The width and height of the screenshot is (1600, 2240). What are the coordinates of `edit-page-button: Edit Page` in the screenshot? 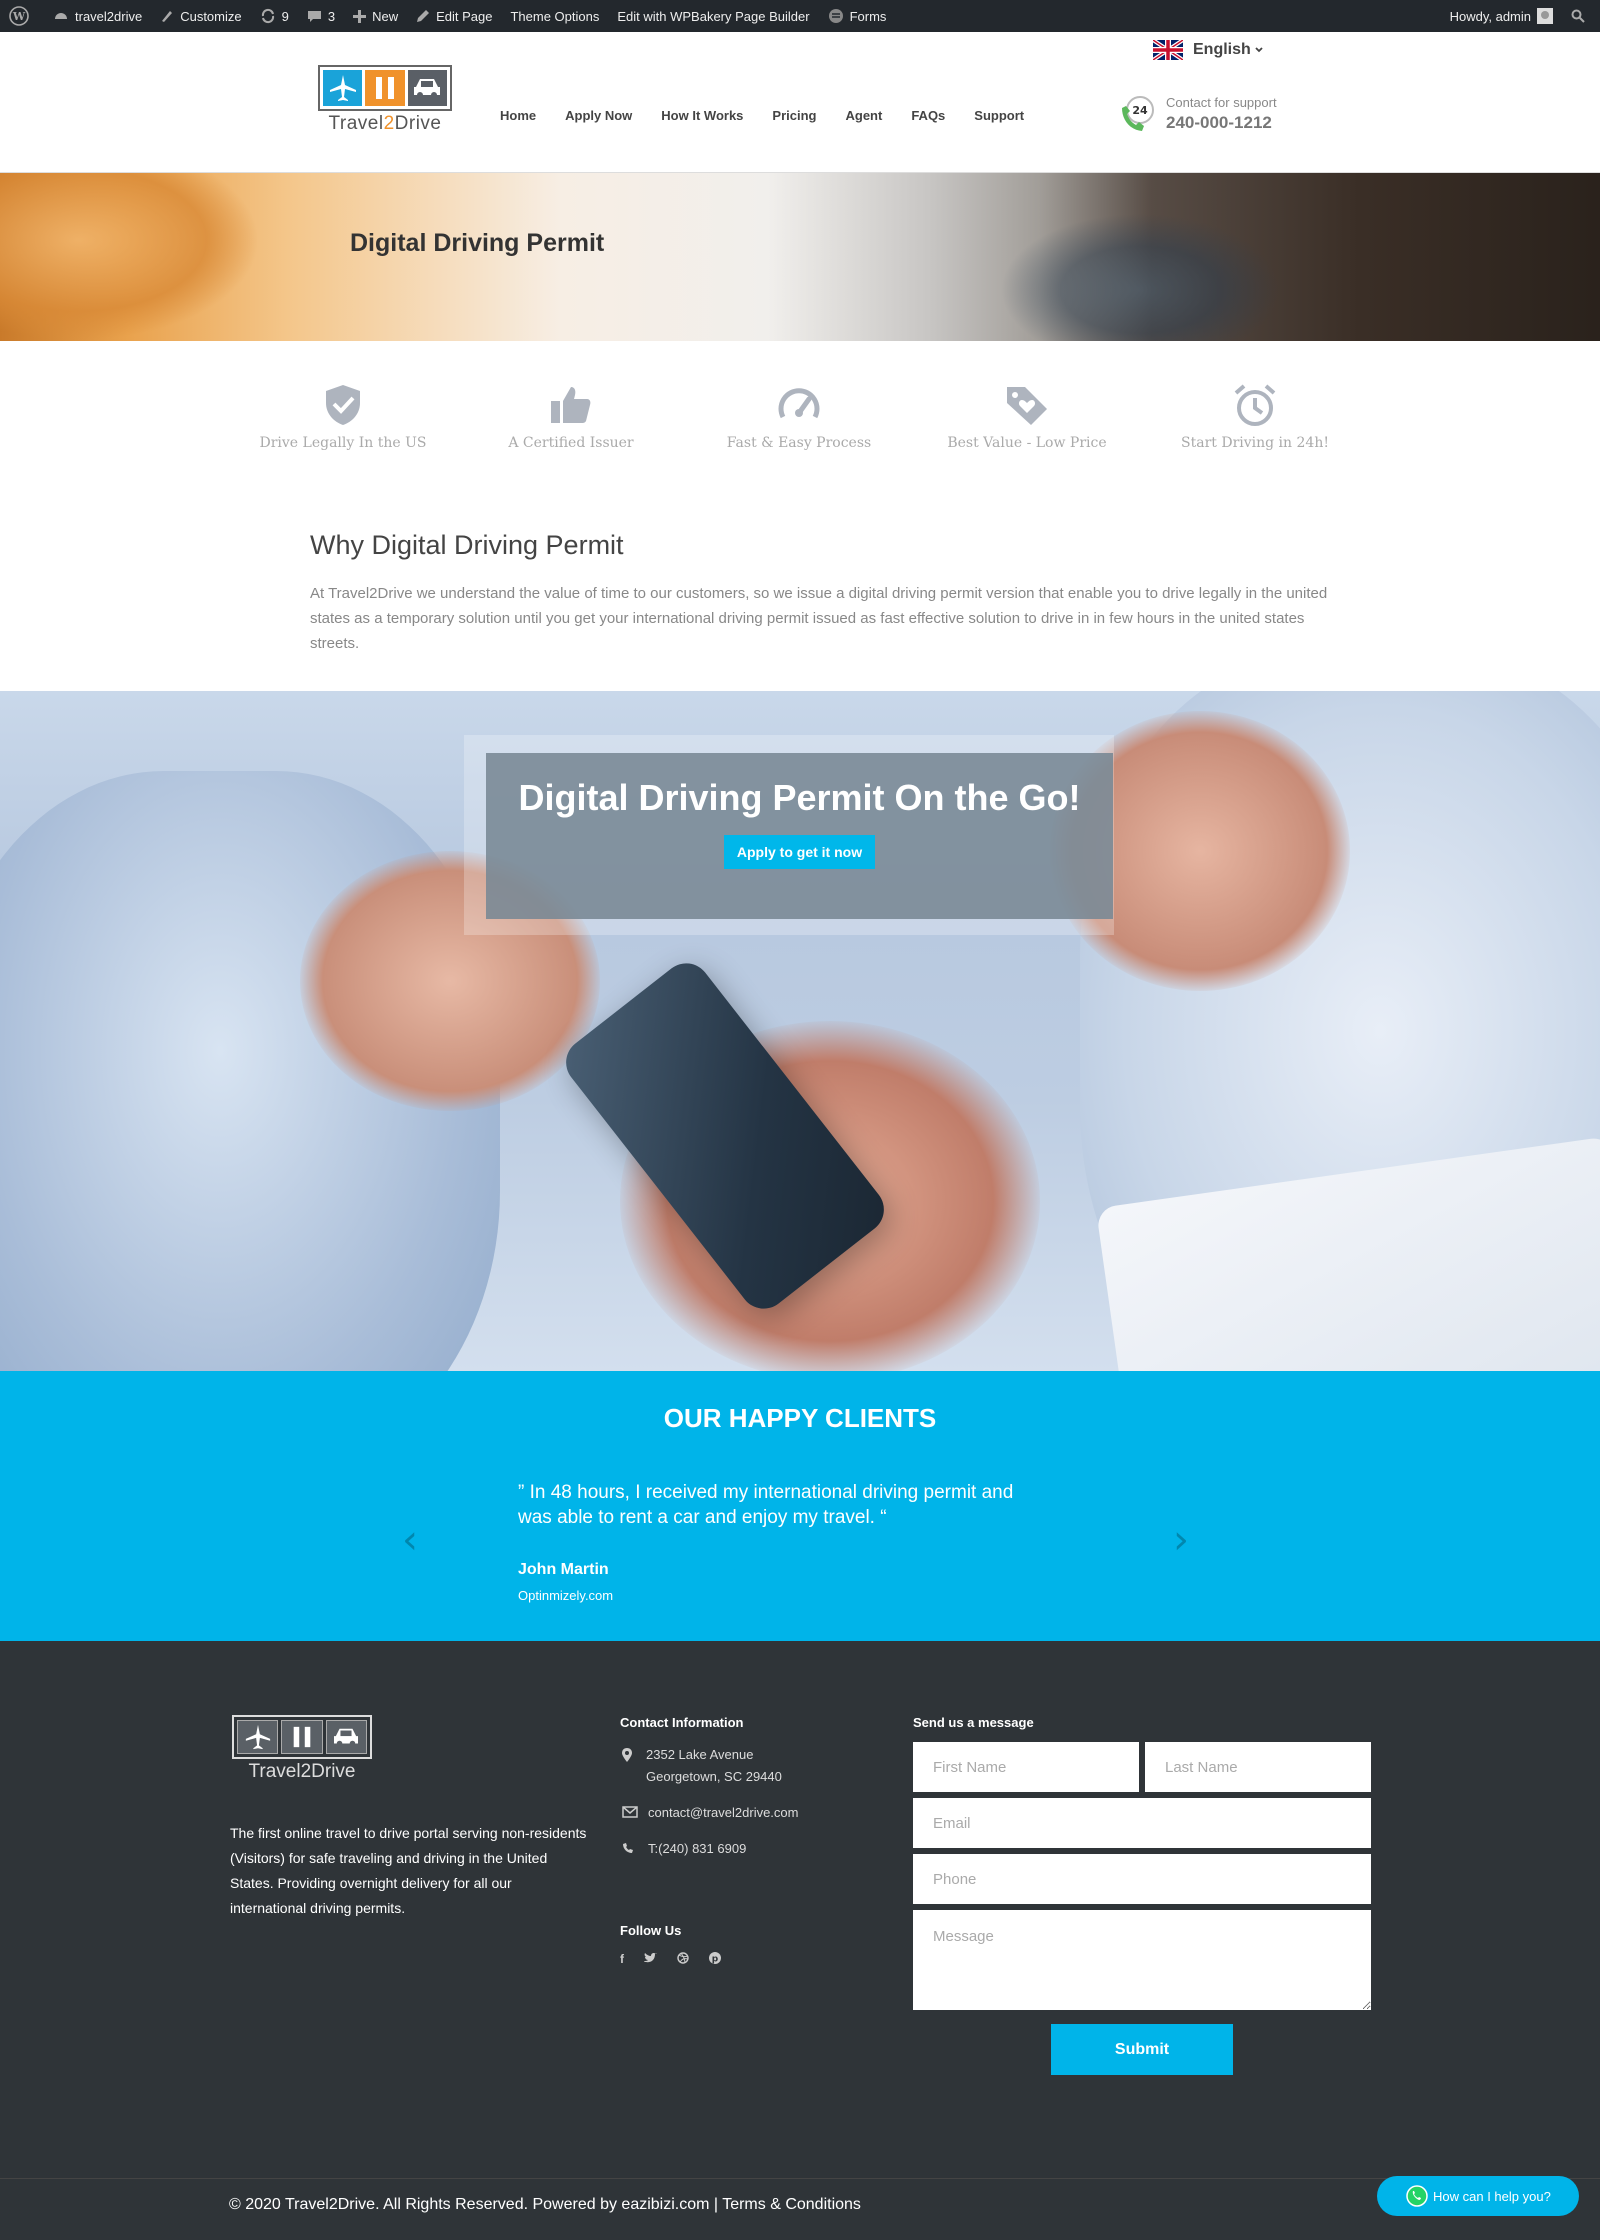 It's located at (454, 16).